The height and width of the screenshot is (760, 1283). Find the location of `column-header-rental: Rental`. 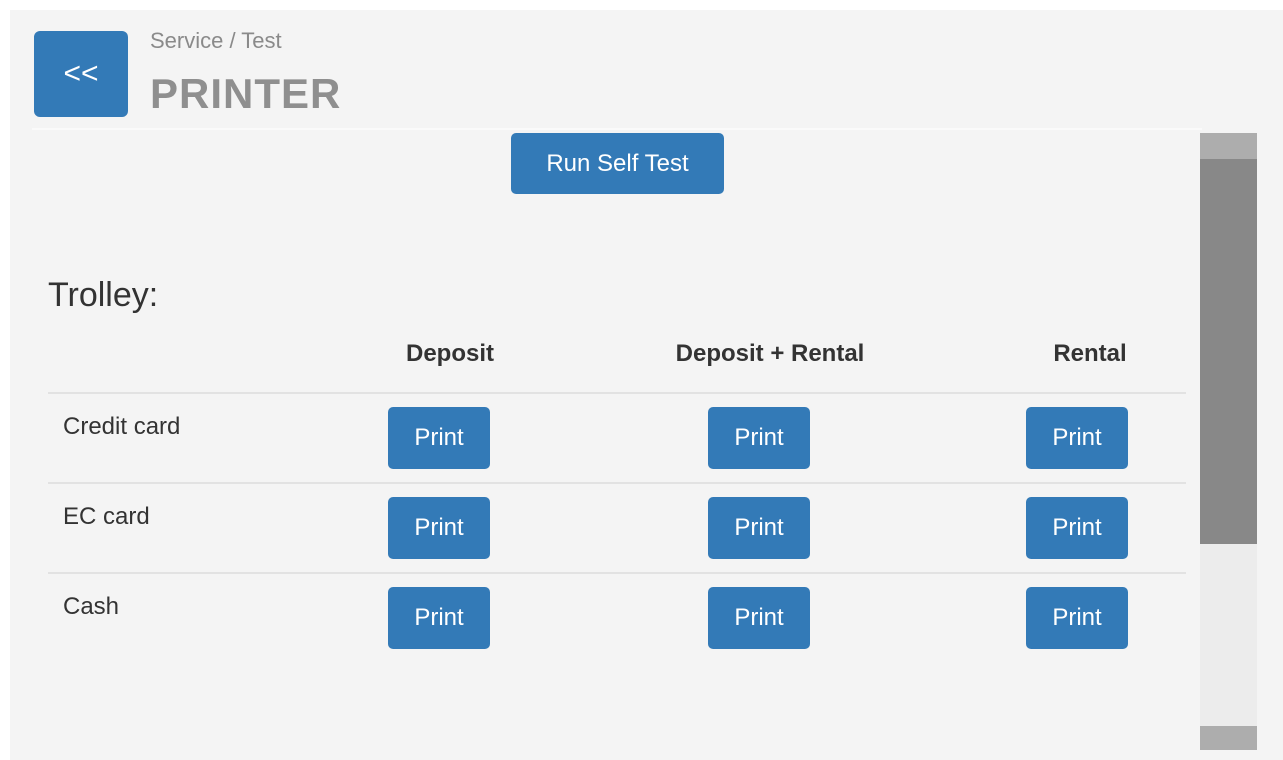

column-header-rental: Rental is located at coordinates (1090, 353).